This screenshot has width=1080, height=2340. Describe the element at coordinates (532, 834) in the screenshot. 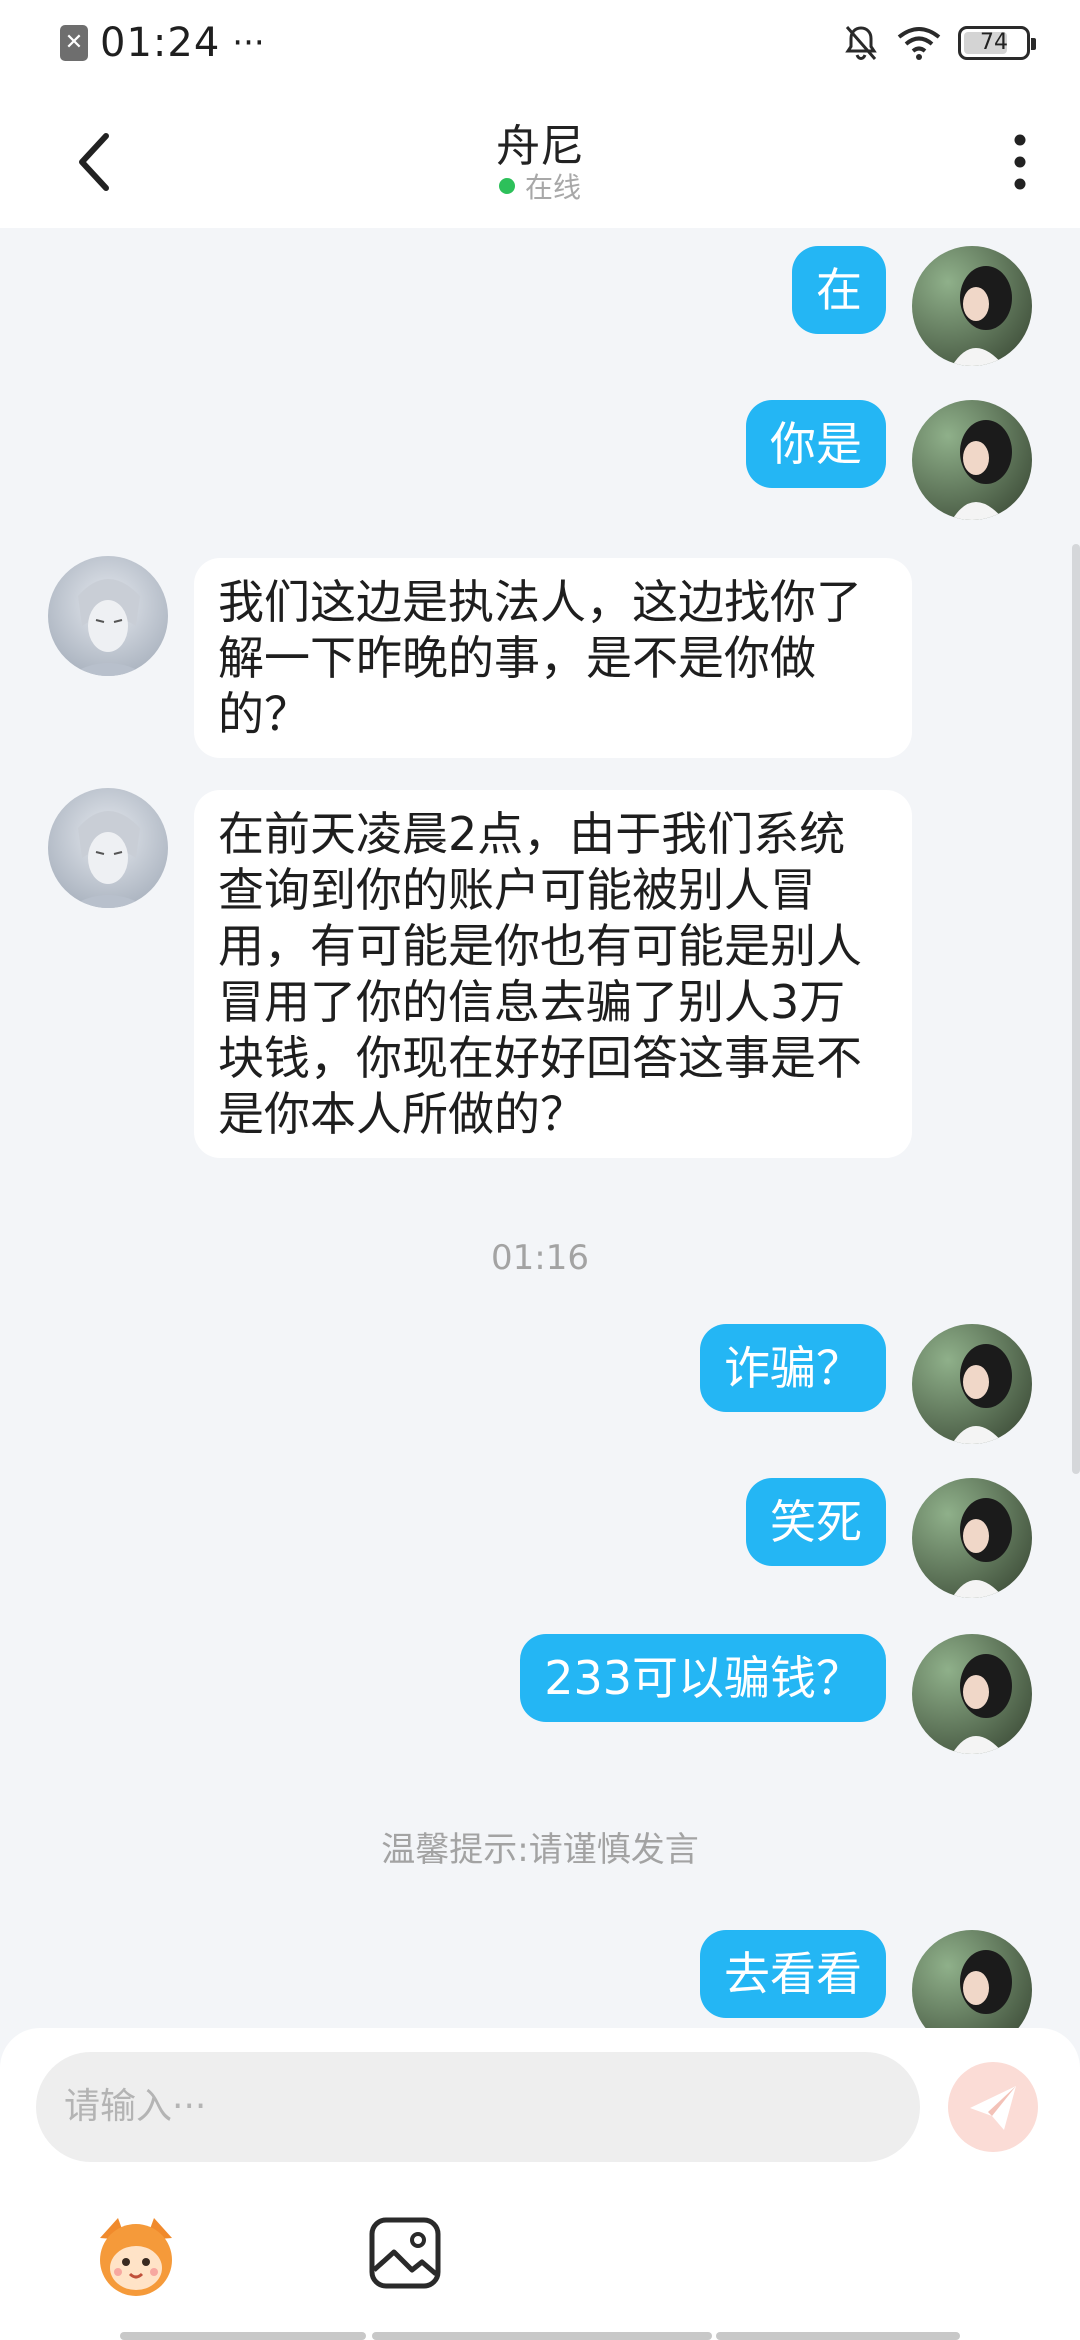

I see `message-line: 在前天凌晨2点，由于我们系统` at that location.